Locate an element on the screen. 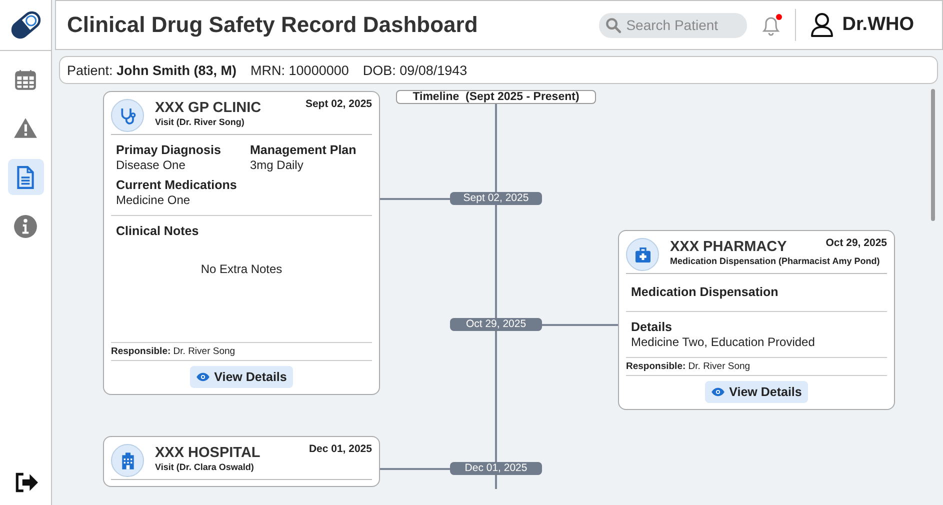 The width and height of the screenshot is (943, 505). timeline-date: Dec 01, 2025 is located at coordinates (496, 468).